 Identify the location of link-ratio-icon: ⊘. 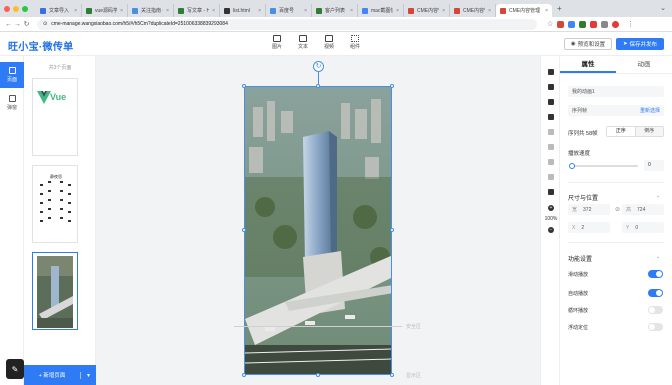
(617, 209).